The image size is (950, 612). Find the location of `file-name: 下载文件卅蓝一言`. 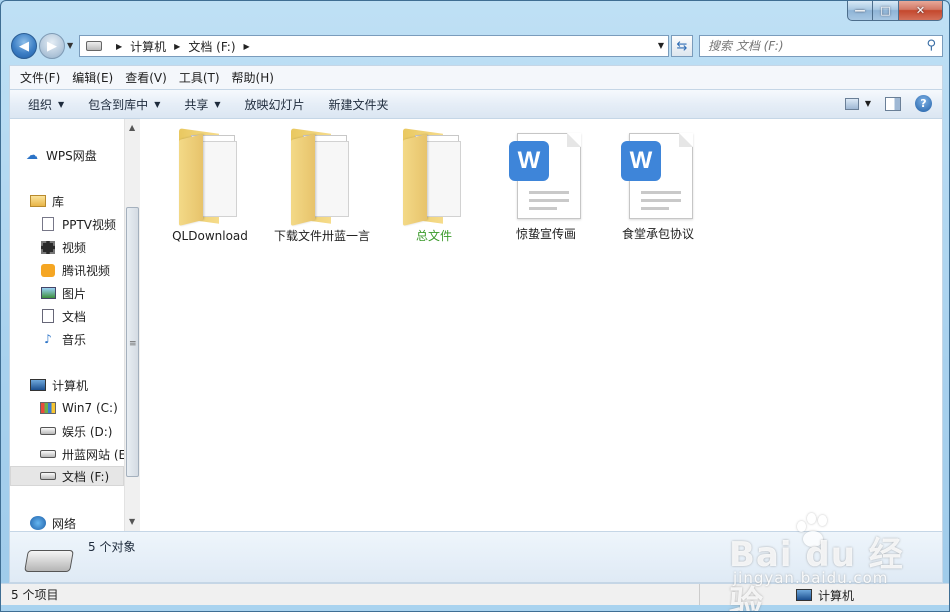

file-name: 下载文件卅蓝一言 is located at coordinates (321, 236).